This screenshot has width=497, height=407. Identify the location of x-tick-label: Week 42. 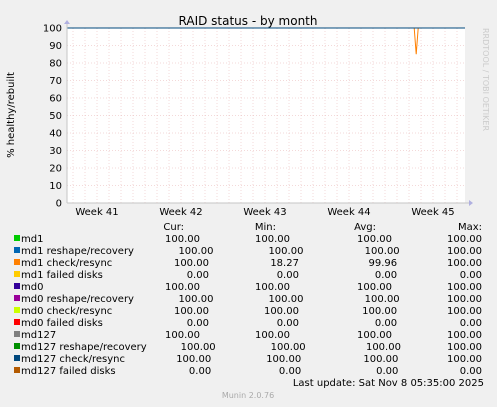
(180, 212).